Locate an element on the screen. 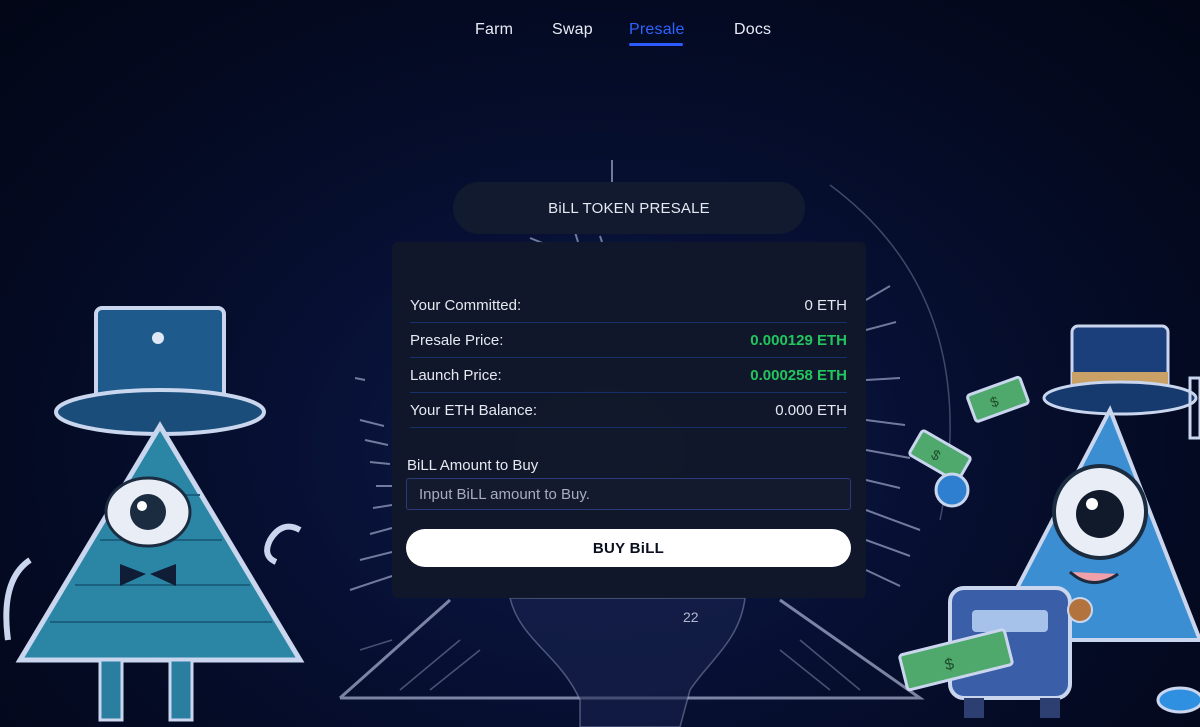 Image resolution: width=1200 pixels, height=727 pixels. presale-price-label: Presale Price: is located at coordinates (457, 340).